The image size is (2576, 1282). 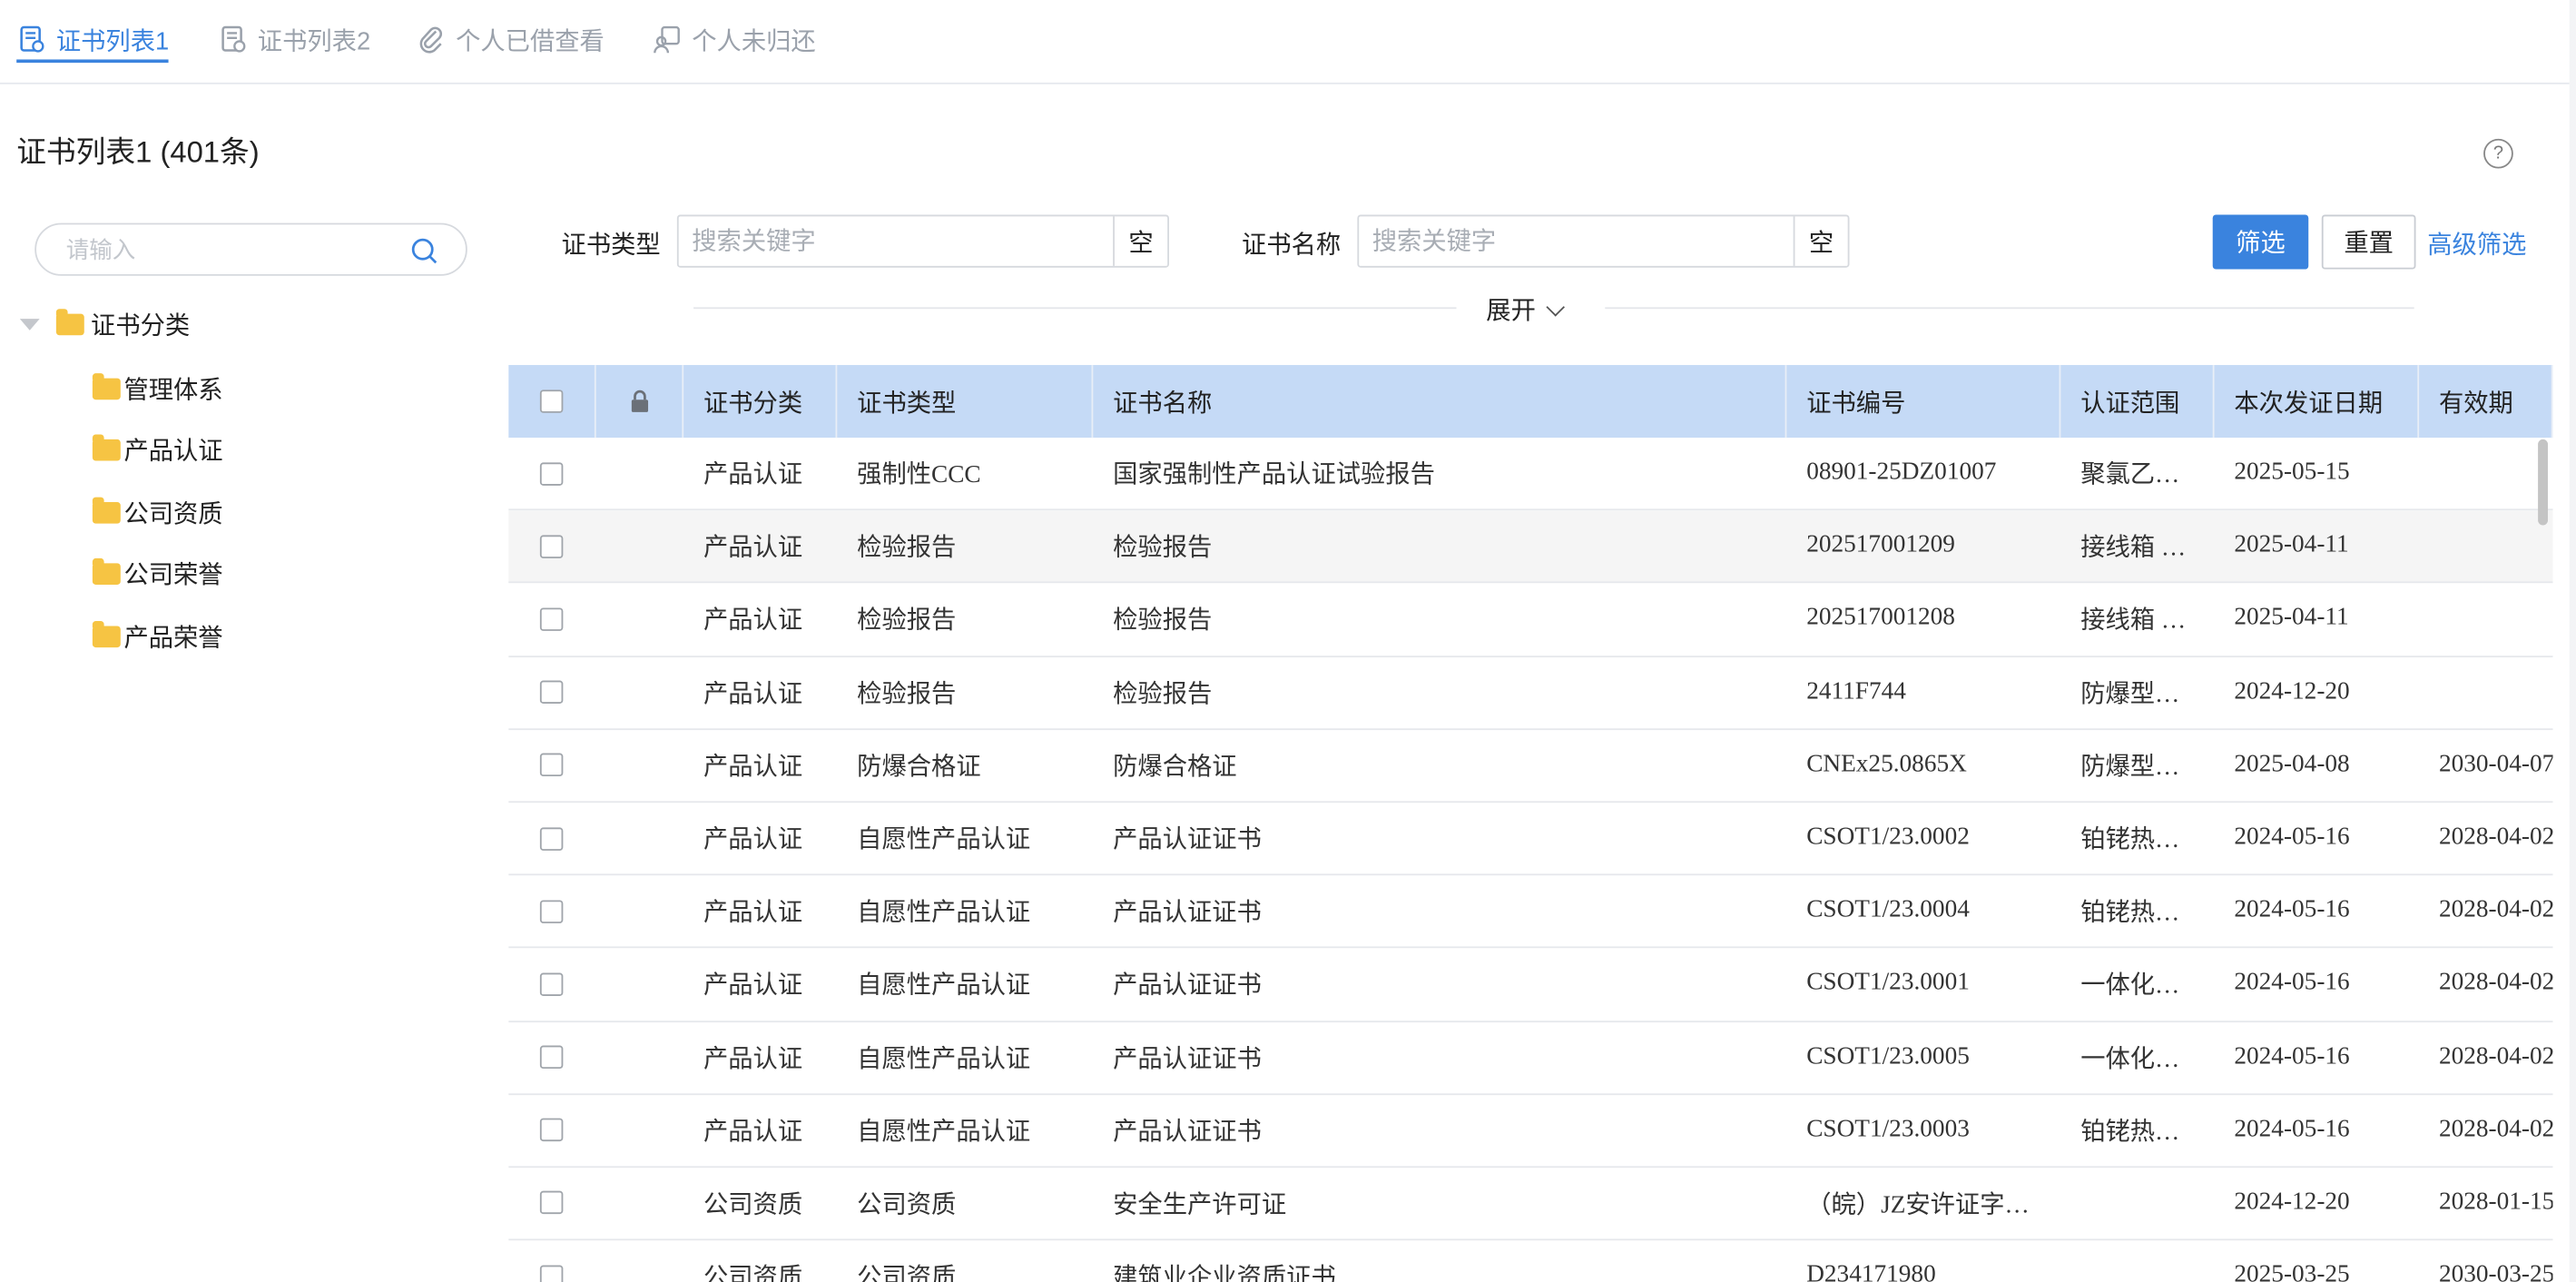 What do you see at coordinates (1888, 910) in the screenshot?
I see `cell-number: CSOT1/23.0004` at bounding box center [1888, 910].